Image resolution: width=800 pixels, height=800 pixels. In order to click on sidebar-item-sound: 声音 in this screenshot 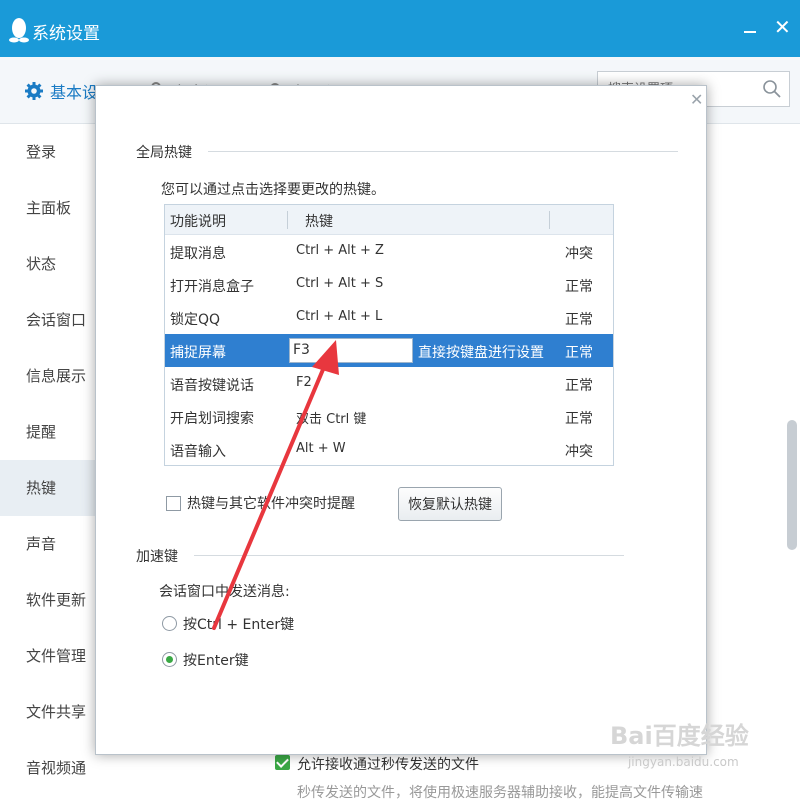, I will do `click(47, 544)`.